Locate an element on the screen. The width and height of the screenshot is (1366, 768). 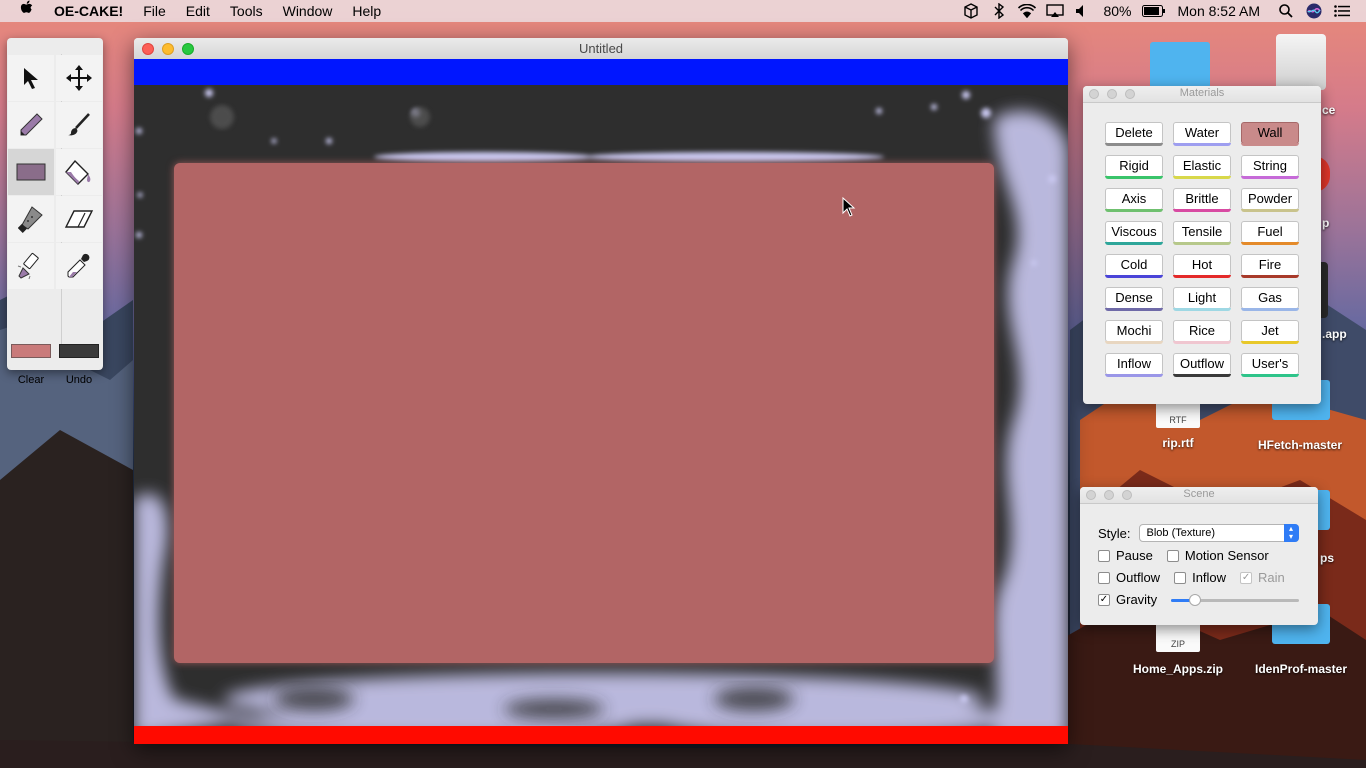
background-color-swatch is located at coordinates (79, 351).